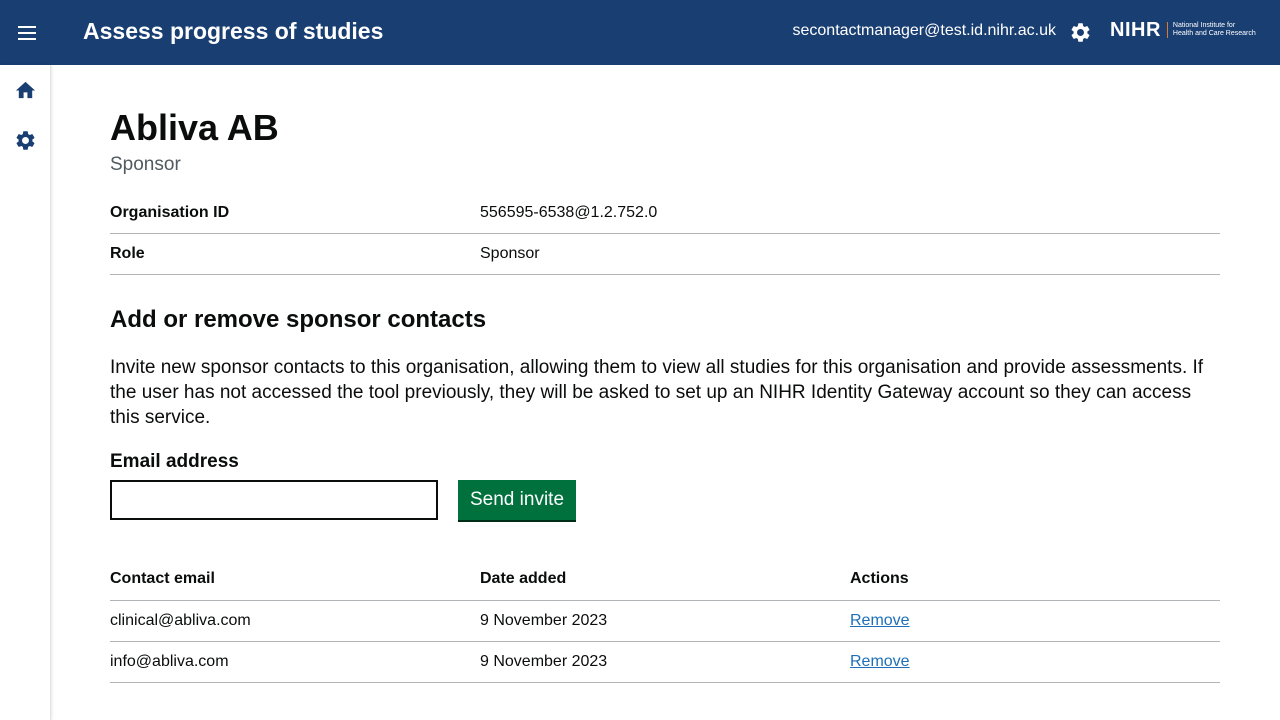 This screenshot has height=720, width=1280. Describe the element at coordinates (298, 319) in the screenshot. I see `section-heading: Add or remove sponsor contacts` at that location.